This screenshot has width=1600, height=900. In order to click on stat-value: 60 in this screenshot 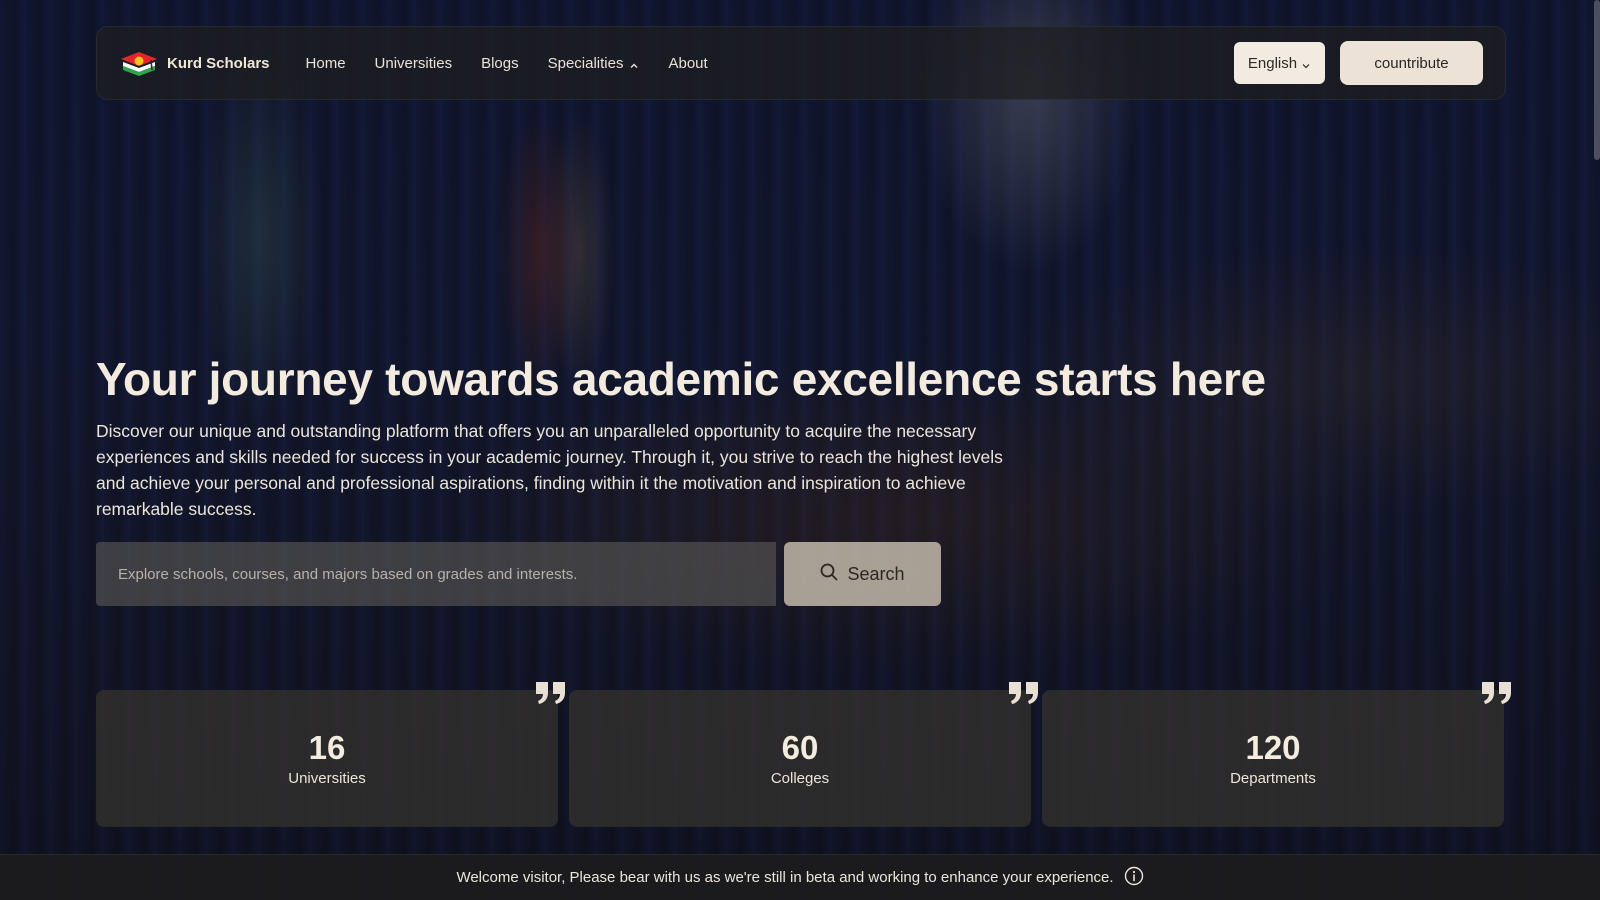, I will do `click(800, 747)`.